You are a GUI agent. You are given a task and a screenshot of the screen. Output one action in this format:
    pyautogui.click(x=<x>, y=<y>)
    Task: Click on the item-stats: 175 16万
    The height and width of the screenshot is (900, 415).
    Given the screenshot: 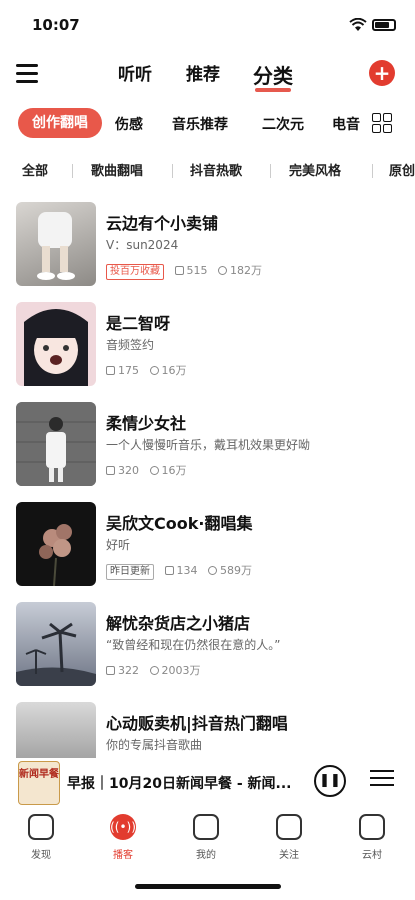 What is the action you would take?
    pyautogui.click(x=146, y=370)
    